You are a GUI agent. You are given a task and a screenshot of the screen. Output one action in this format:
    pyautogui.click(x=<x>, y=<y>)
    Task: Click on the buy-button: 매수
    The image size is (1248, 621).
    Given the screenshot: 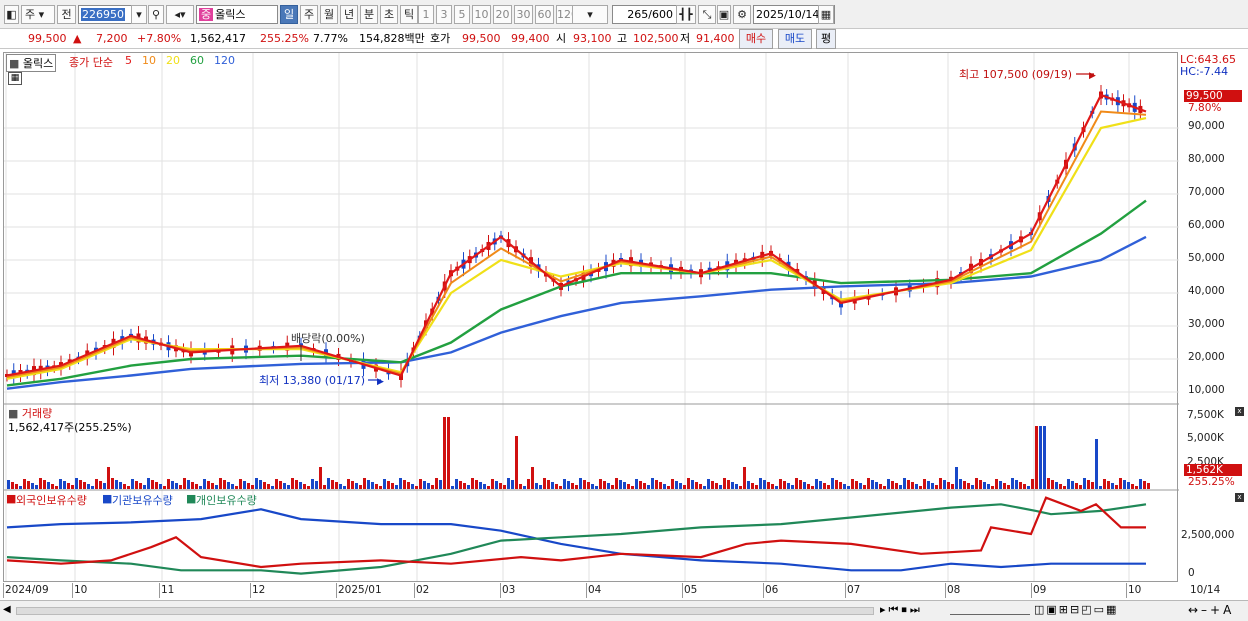 What is the action you would take?
    pyautogui.click(x=756, y=39)
    